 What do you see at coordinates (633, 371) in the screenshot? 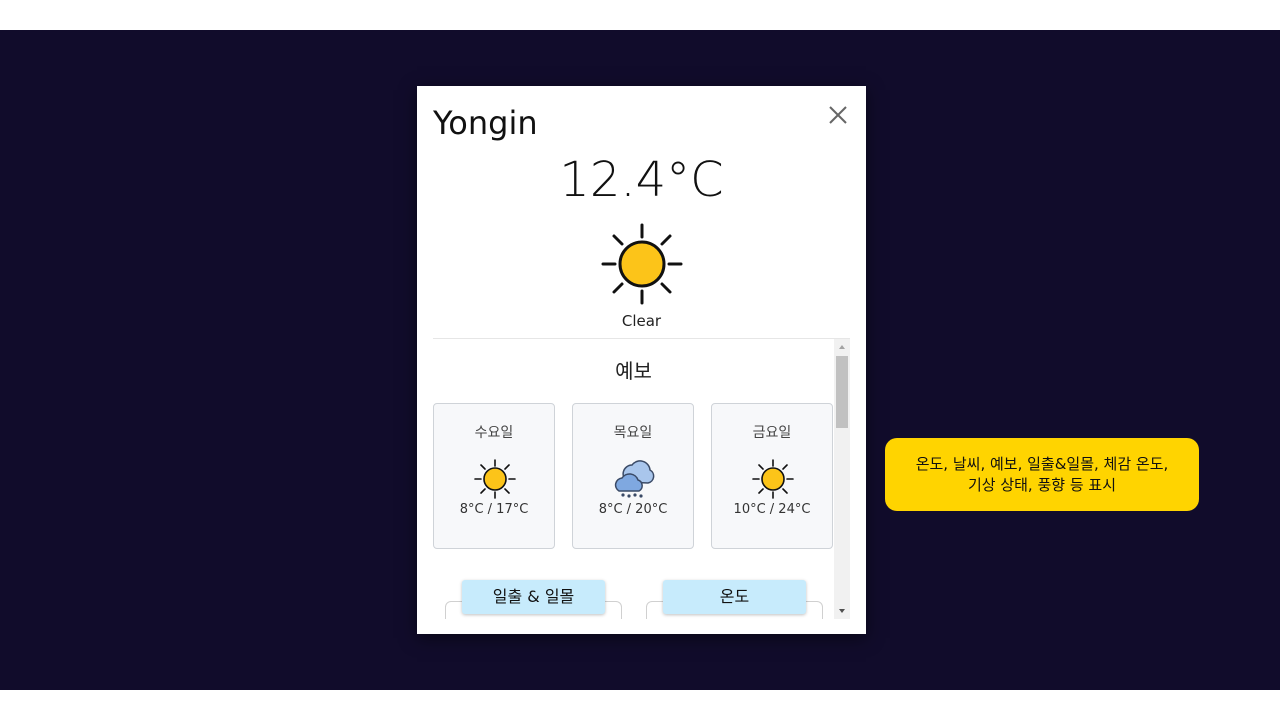
I see `forecast-title: 예보` at bounding box center [633, 371].